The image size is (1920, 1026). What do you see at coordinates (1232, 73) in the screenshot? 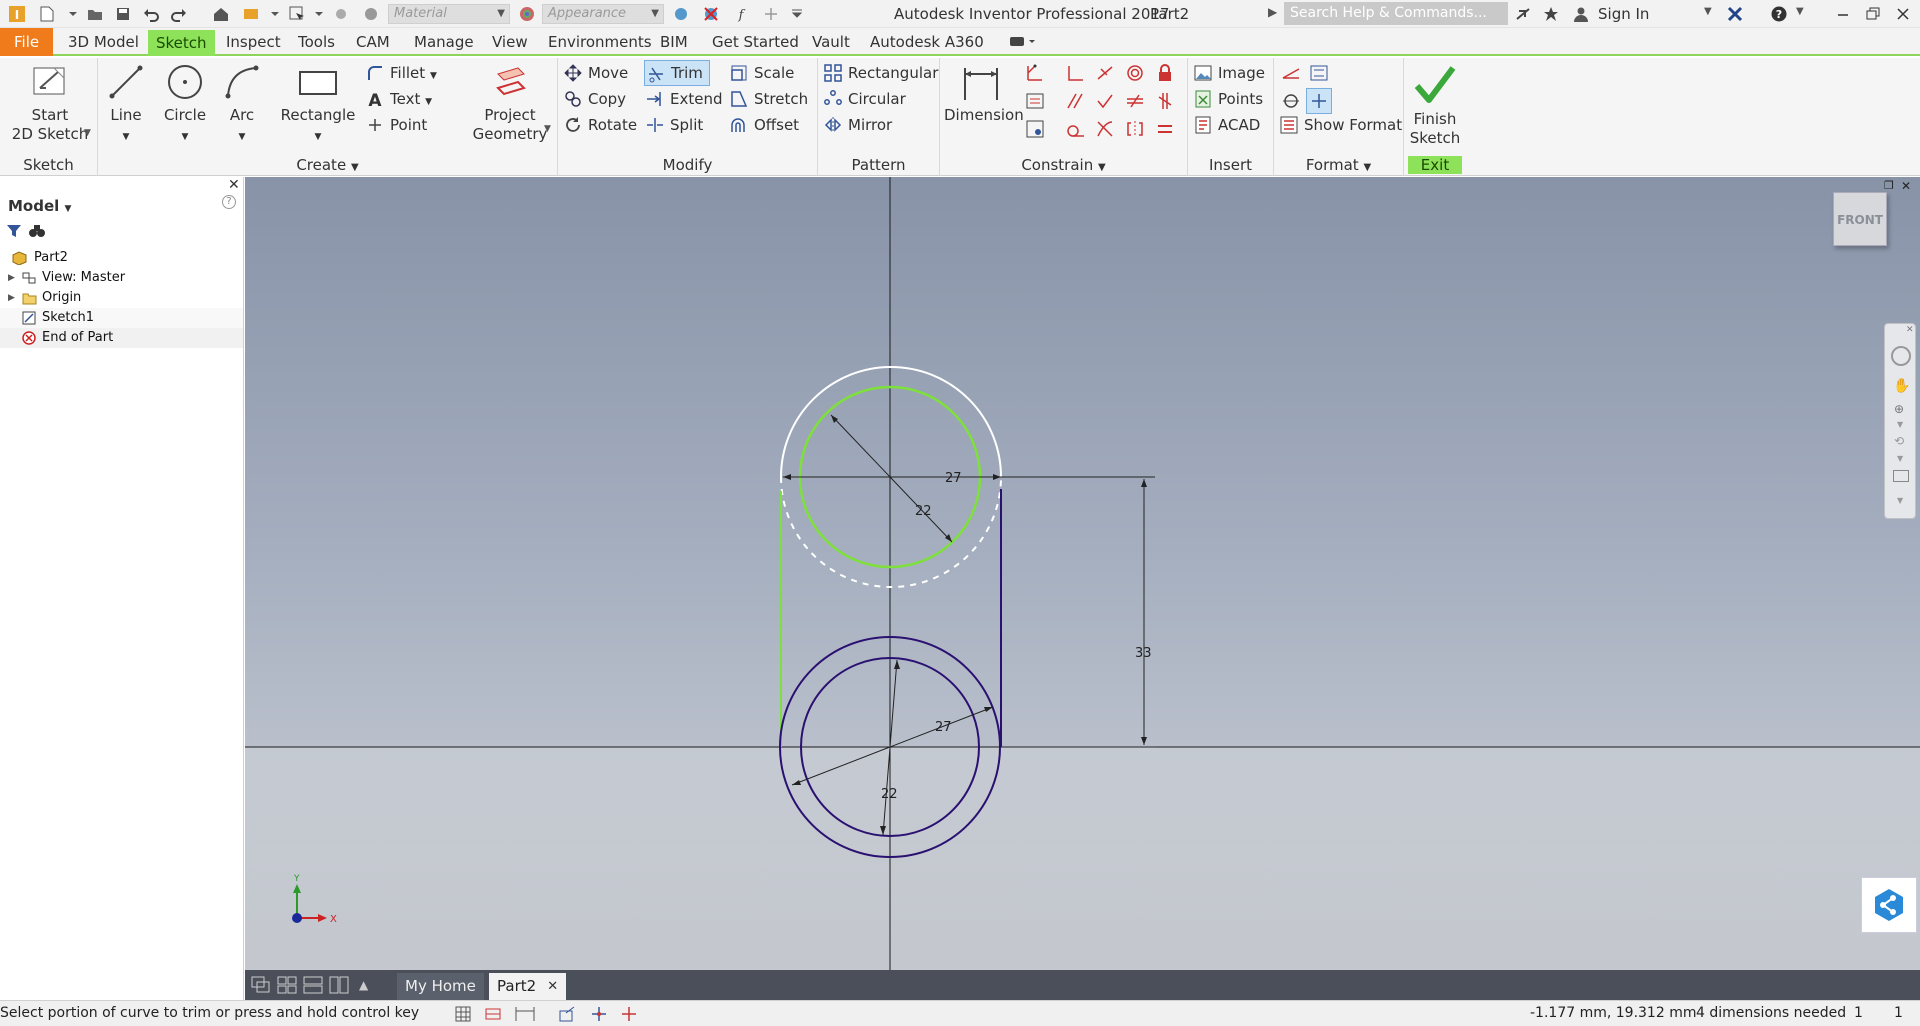
I see `image-button: Image` at bounding box center [1232, 73].